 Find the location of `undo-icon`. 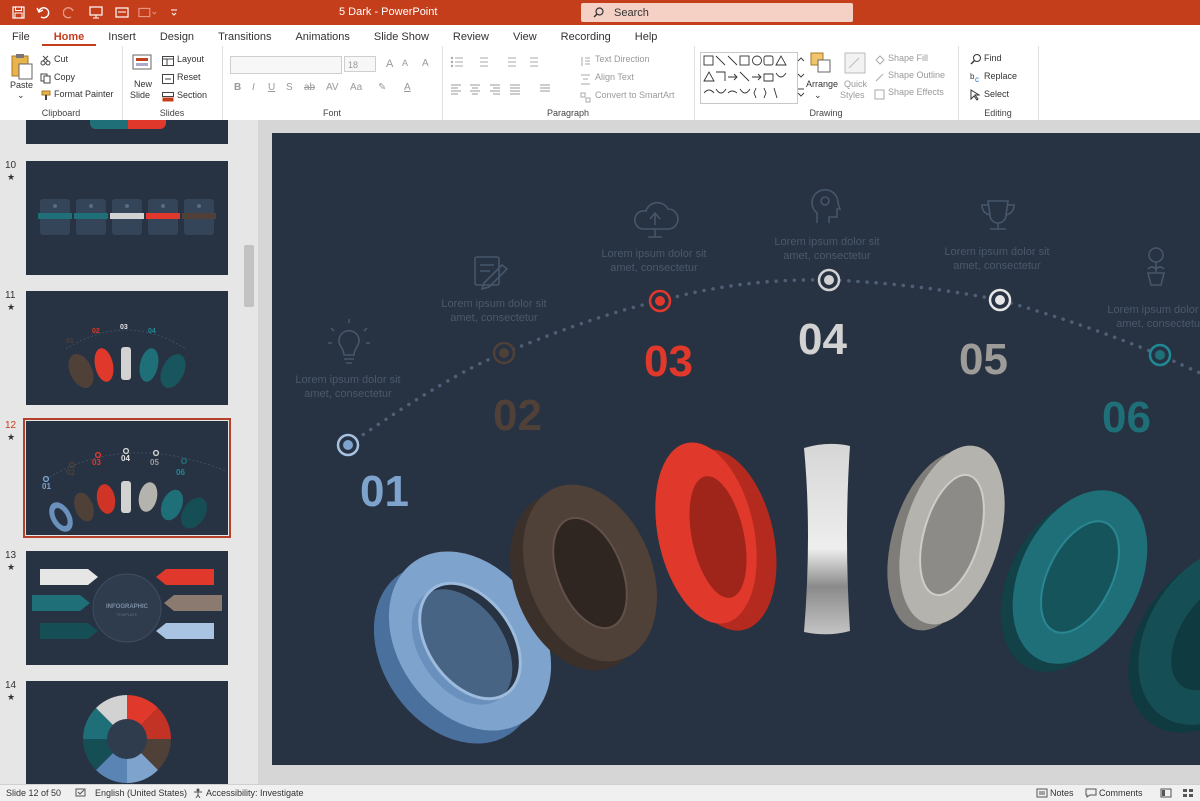

undo-icon is located at coordinates (44, 12).